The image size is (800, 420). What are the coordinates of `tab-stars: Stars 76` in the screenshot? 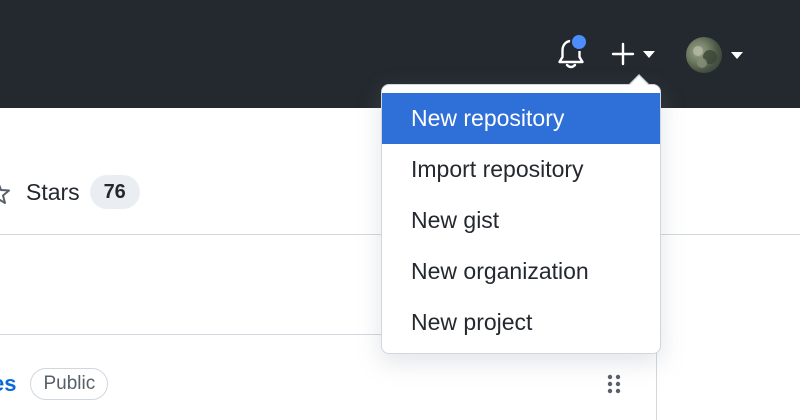 It's located at (70, 192).